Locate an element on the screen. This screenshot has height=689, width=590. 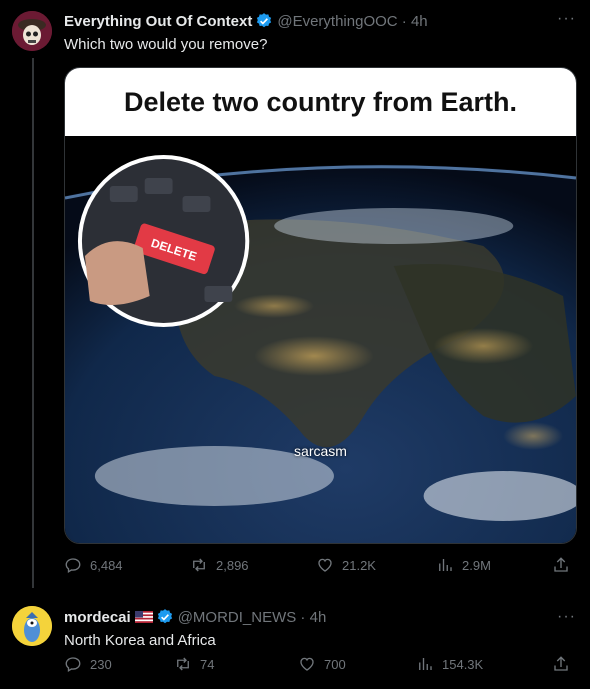
repost-count: 2,896 is located at coordinates (232, 565).